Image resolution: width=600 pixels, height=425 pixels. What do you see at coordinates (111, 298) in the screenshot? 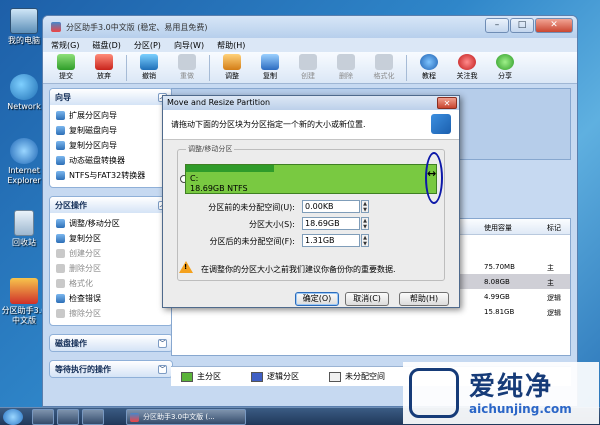
I see `sidebar-item-check-errors: 检查错误` at bounding box center [111, 298].